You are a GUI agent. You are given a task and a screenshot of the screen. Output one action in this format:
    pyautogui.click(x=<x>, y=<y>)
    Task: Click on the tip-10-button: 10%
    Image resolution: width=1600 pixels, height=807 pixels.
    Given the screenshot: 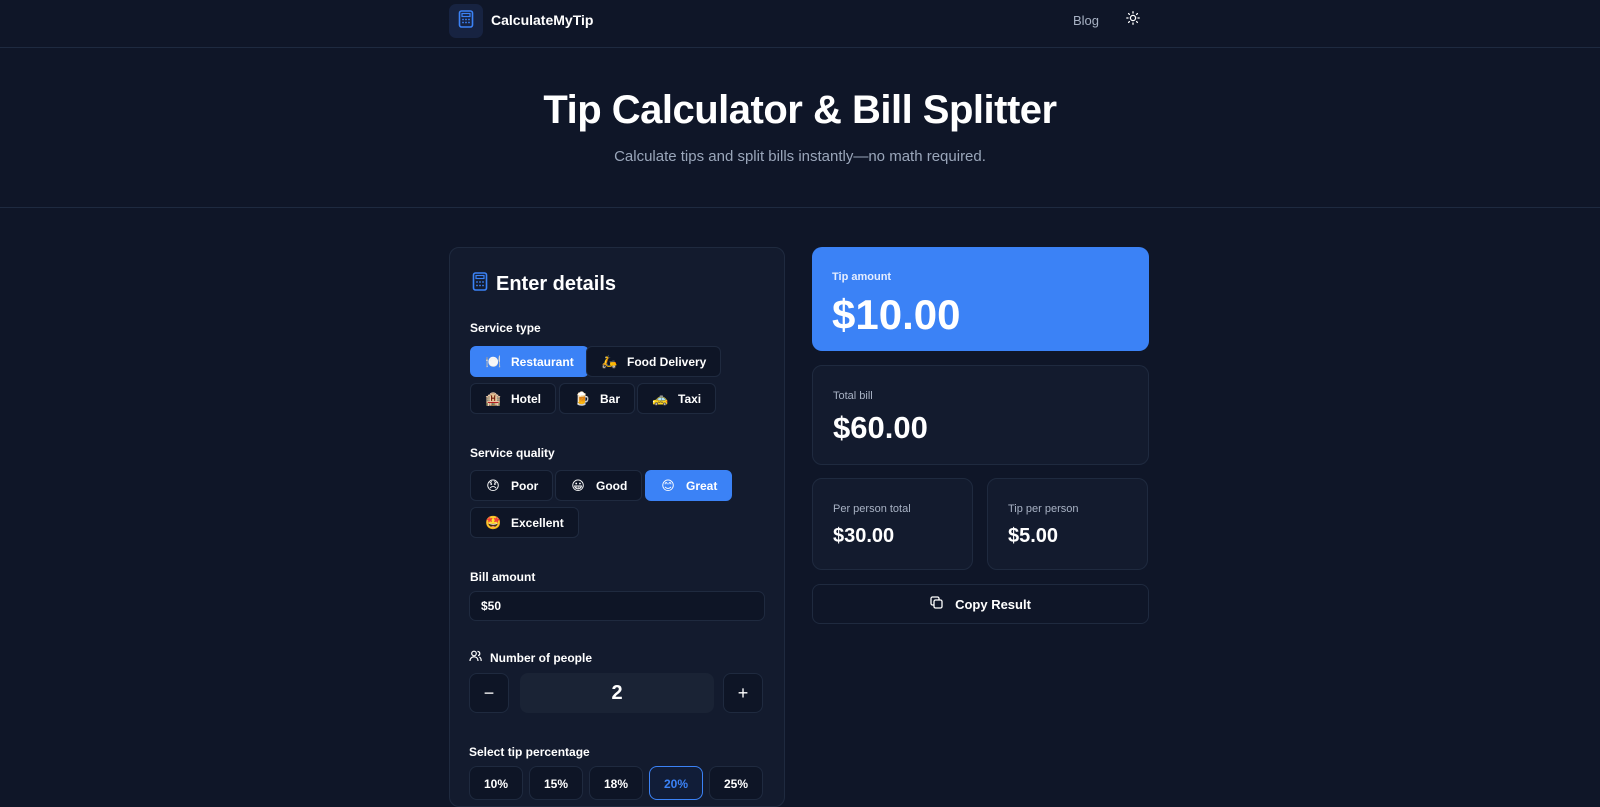 What is the action you would take?
    pyautogui.click(x=496, y=783)
    